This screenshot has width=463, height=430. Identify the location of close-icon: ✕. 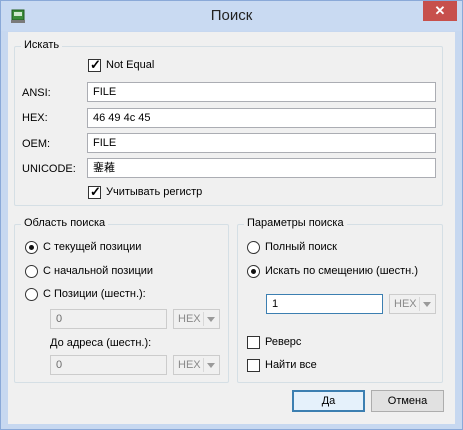
(440, 10).